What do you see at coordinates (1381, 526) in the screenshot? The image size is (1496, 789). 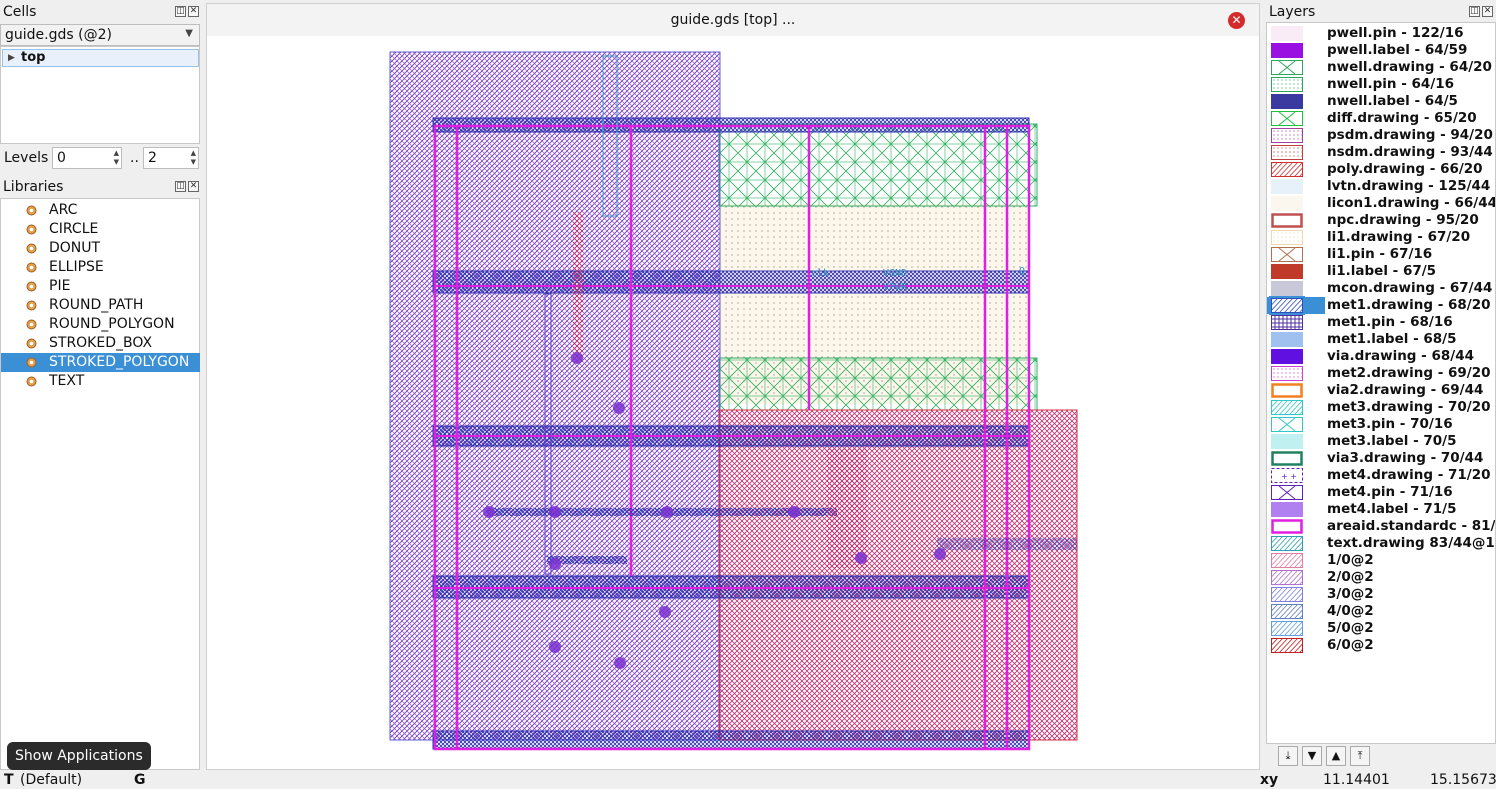 I see `layer-row: areaid.standardc - 81/4` at bounding box center [1381, 526].